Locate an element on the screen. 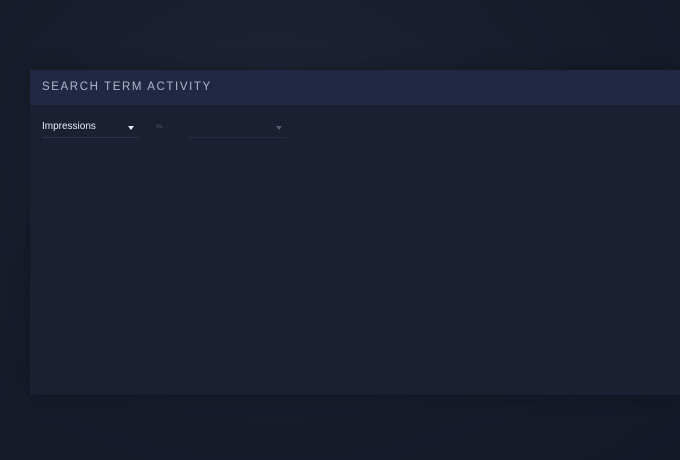 The height and width of the screenshot is (460, 680). metric-dropdown: Impressions is located at coordinates (90, 129).